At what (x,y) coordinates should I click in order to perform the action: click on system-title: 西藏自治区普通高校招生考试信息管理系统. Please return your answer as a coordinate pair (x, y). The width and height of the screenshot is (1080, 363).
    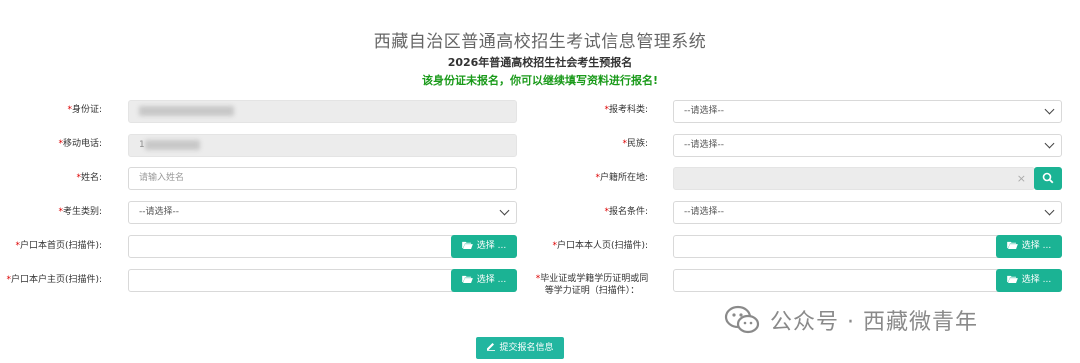
    Looking at the image, I should click on (540, 42).